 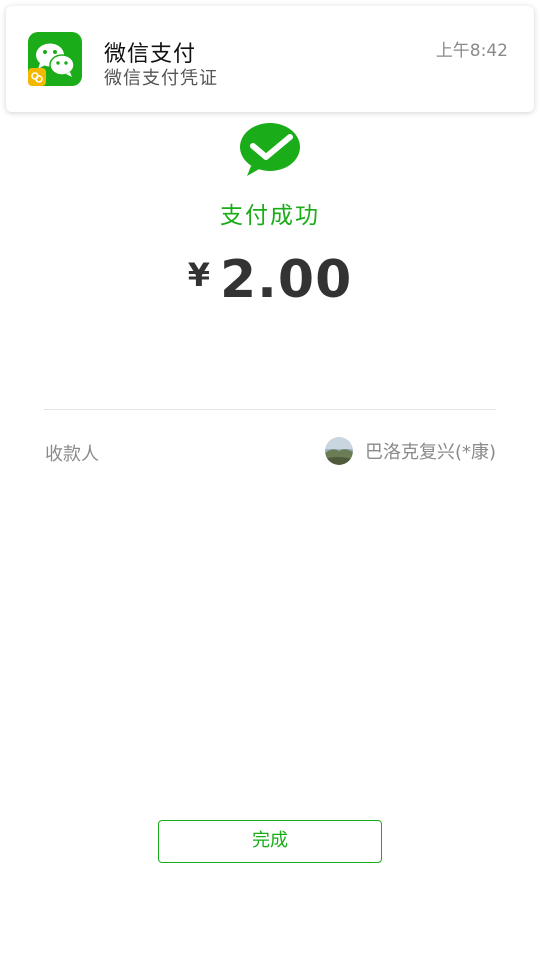 I want to click on wechat-icon, so click(x=55, y=59).